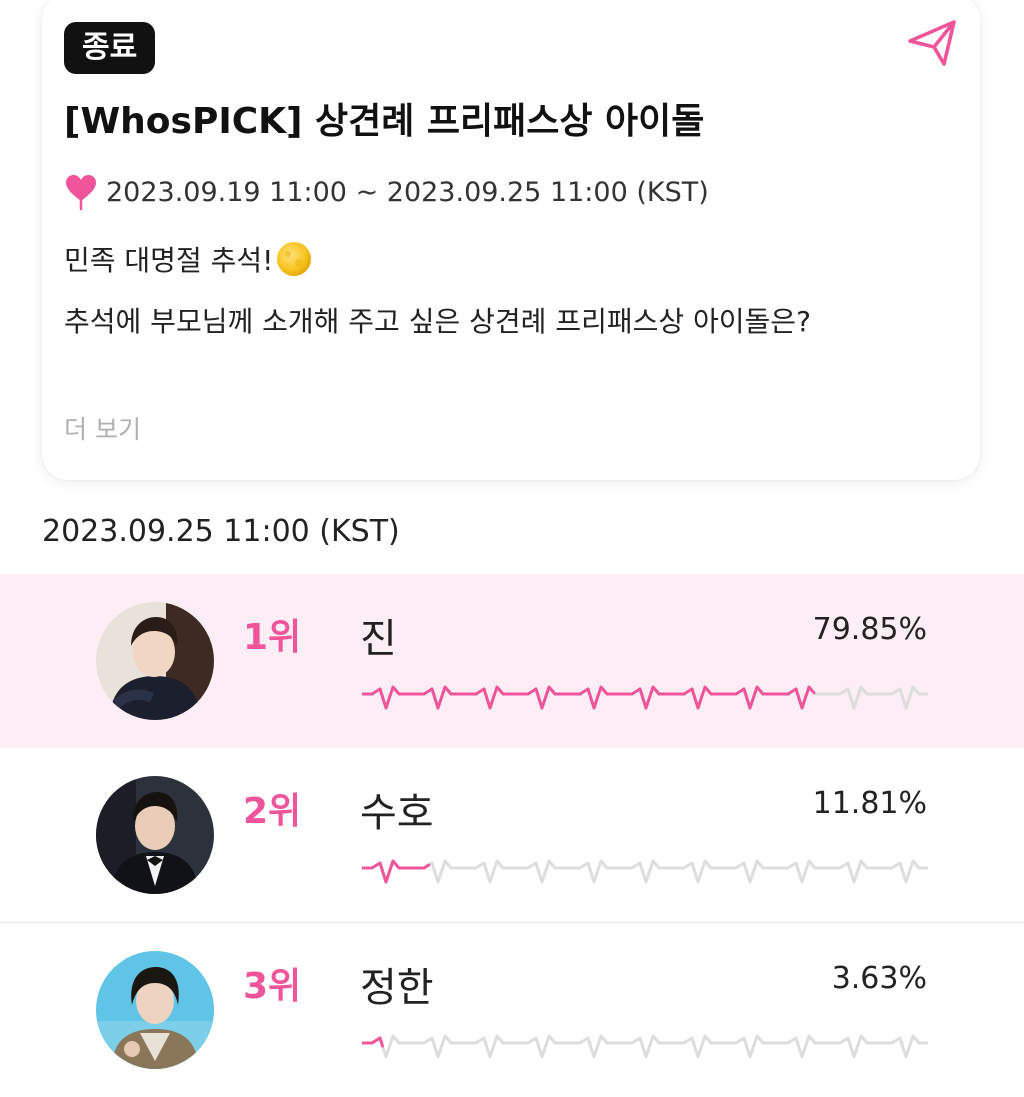  What do you see at coordinates (272, 637) in the screenshot?
I see `rank-label: 1위` at bounding box center [272, 637].